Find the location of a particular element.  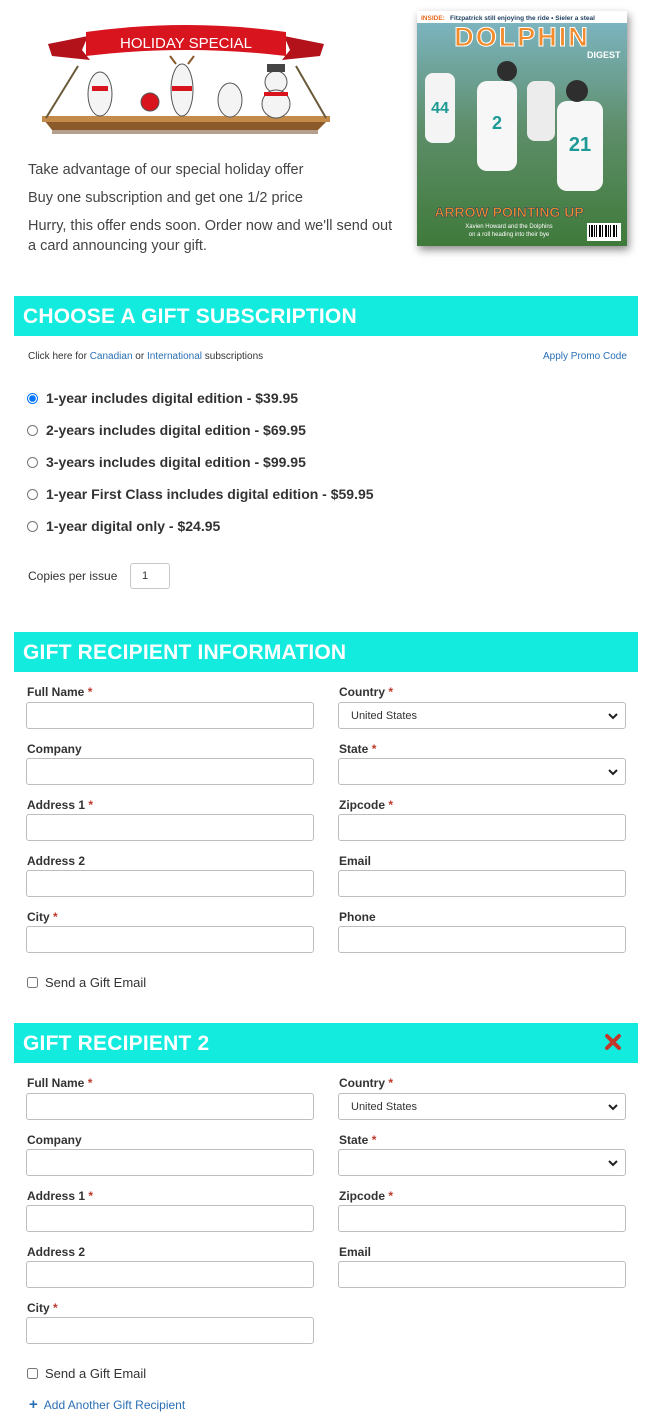

send-gift-email-checkbox-2: Send a Gift Email is located at coordinates (86, 1373).